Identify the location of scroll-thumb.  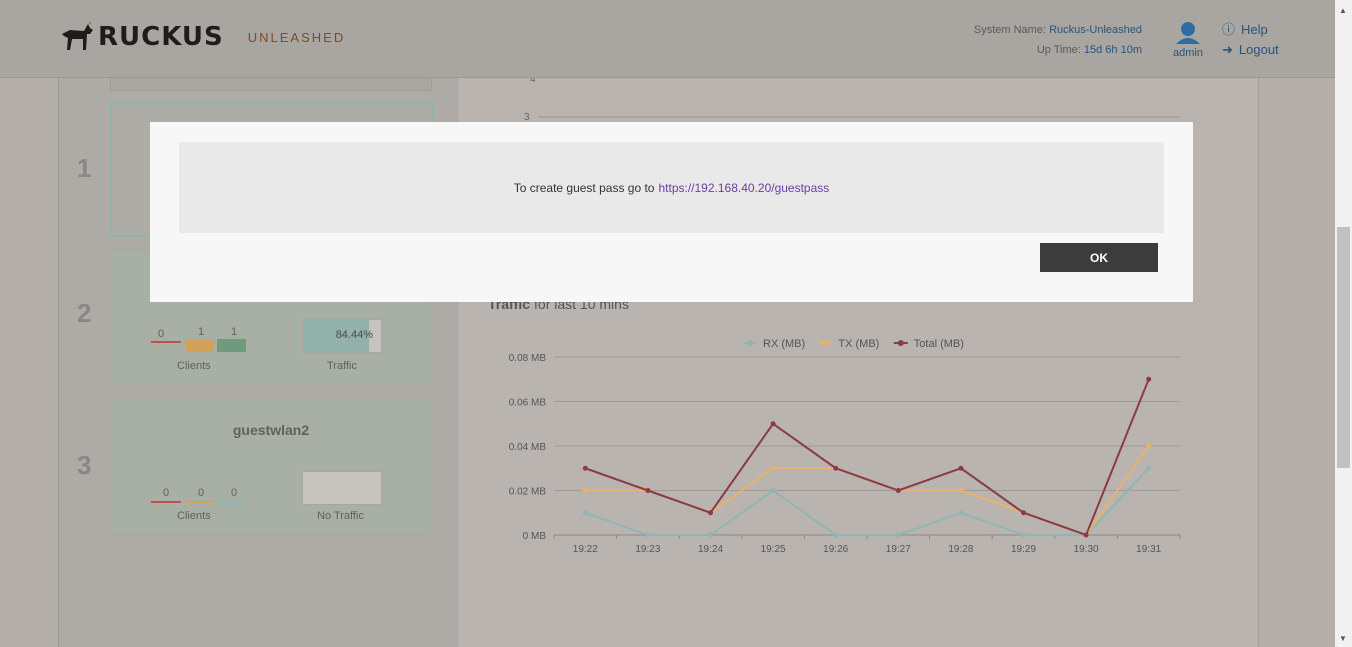
(1343, 347).